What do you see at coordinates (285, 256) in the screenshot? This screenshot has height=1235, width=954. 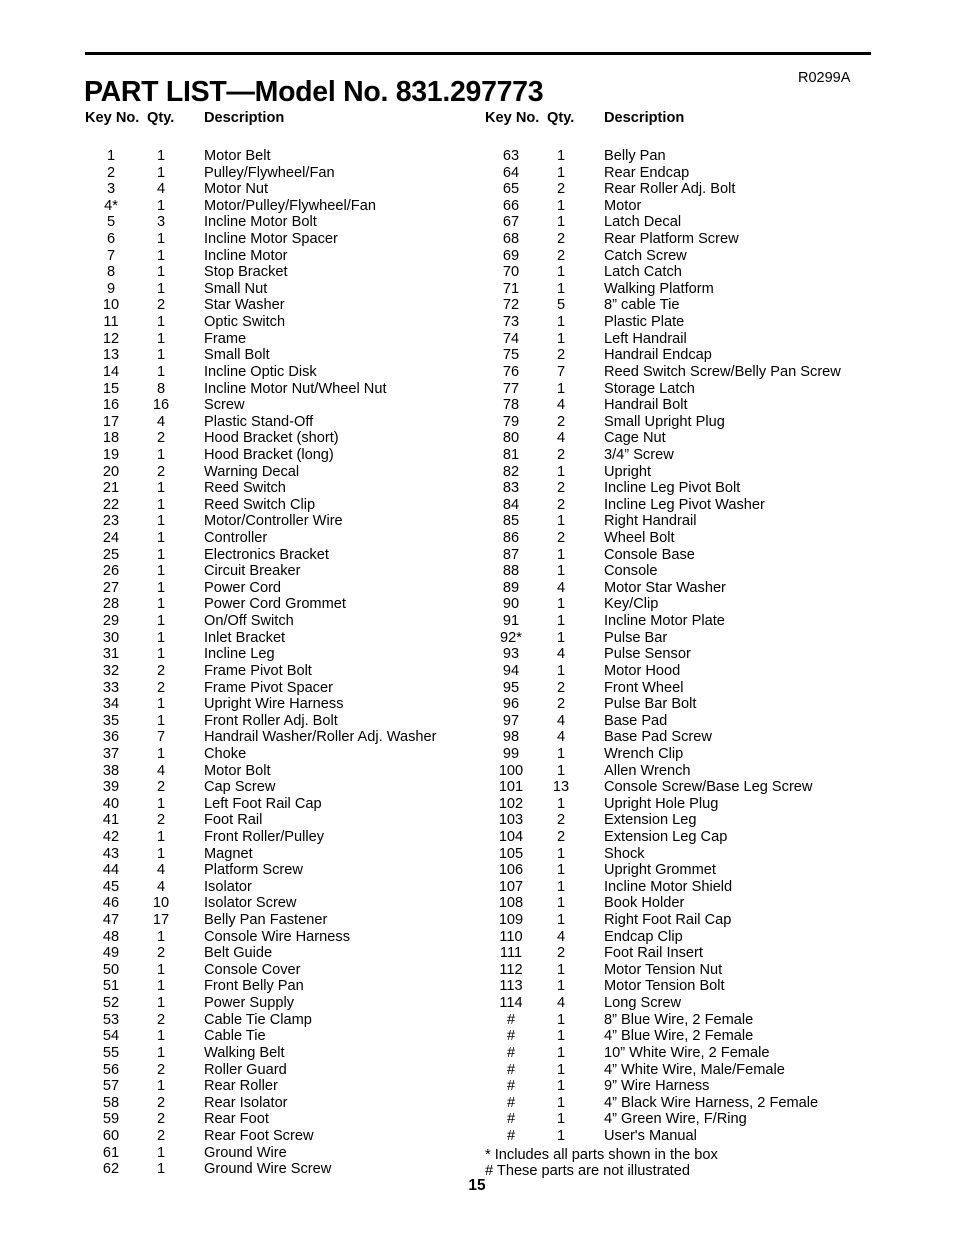 I see `table-row: 7 1 Incline Motor` at bounding box center [285, 256].